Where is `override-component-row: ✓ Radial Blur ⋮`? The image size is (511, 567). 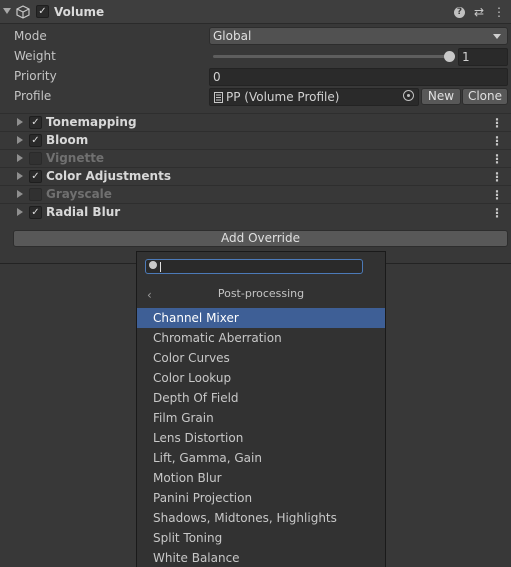
override-component-row: ✓ Radial Blur ⋮ is located at coordinates (255, 212).